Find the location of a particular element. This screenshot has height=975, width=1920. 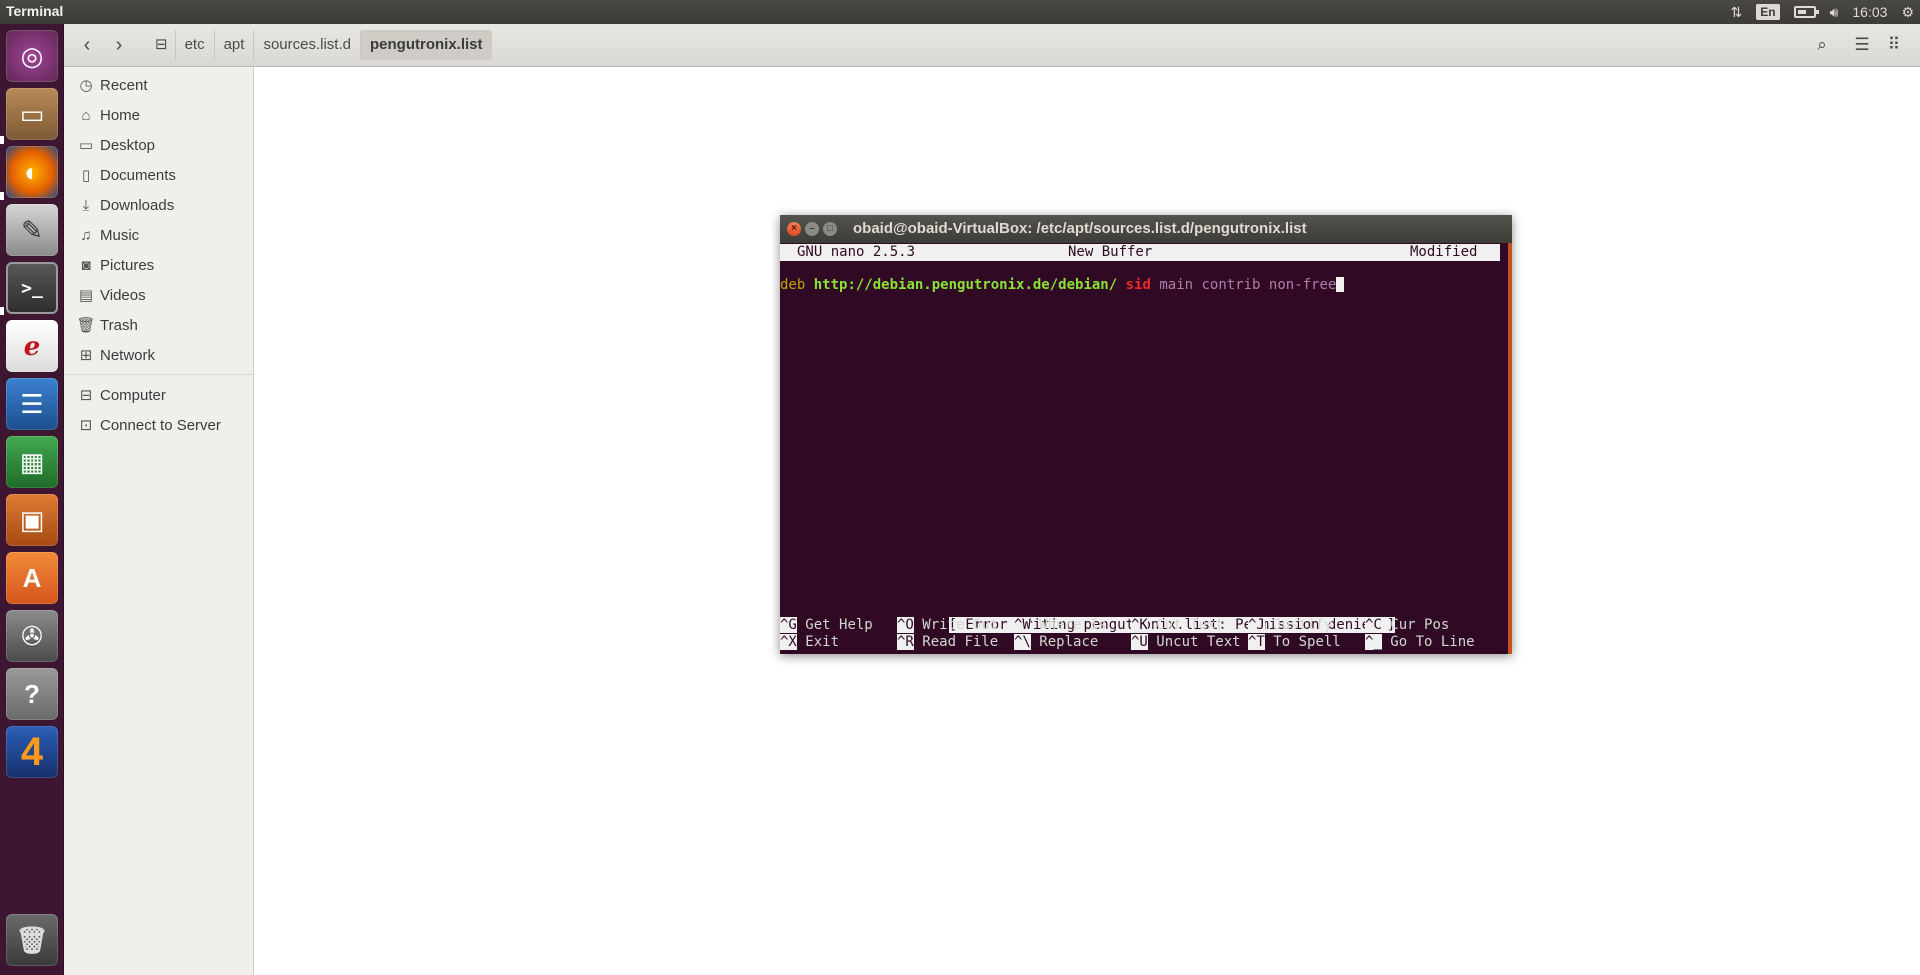

breadcrumb-apt: apt is located at coordinates (233, 45).